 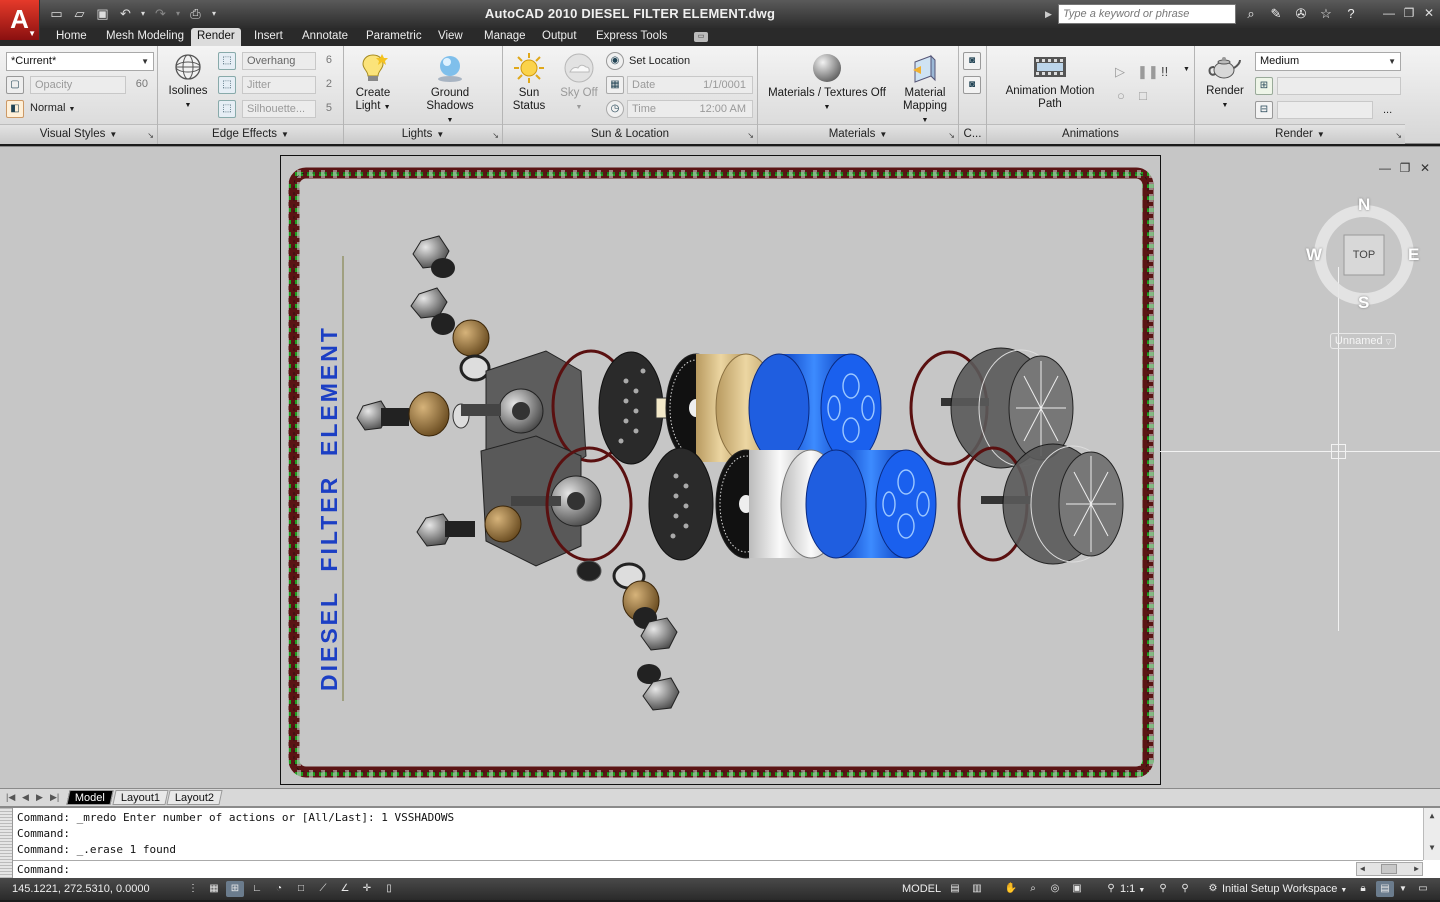 What do you see at coordinates (227, 109) in the screenshot?
I see `silhouette-icon: ⬚` at bounding box center [227, 109].